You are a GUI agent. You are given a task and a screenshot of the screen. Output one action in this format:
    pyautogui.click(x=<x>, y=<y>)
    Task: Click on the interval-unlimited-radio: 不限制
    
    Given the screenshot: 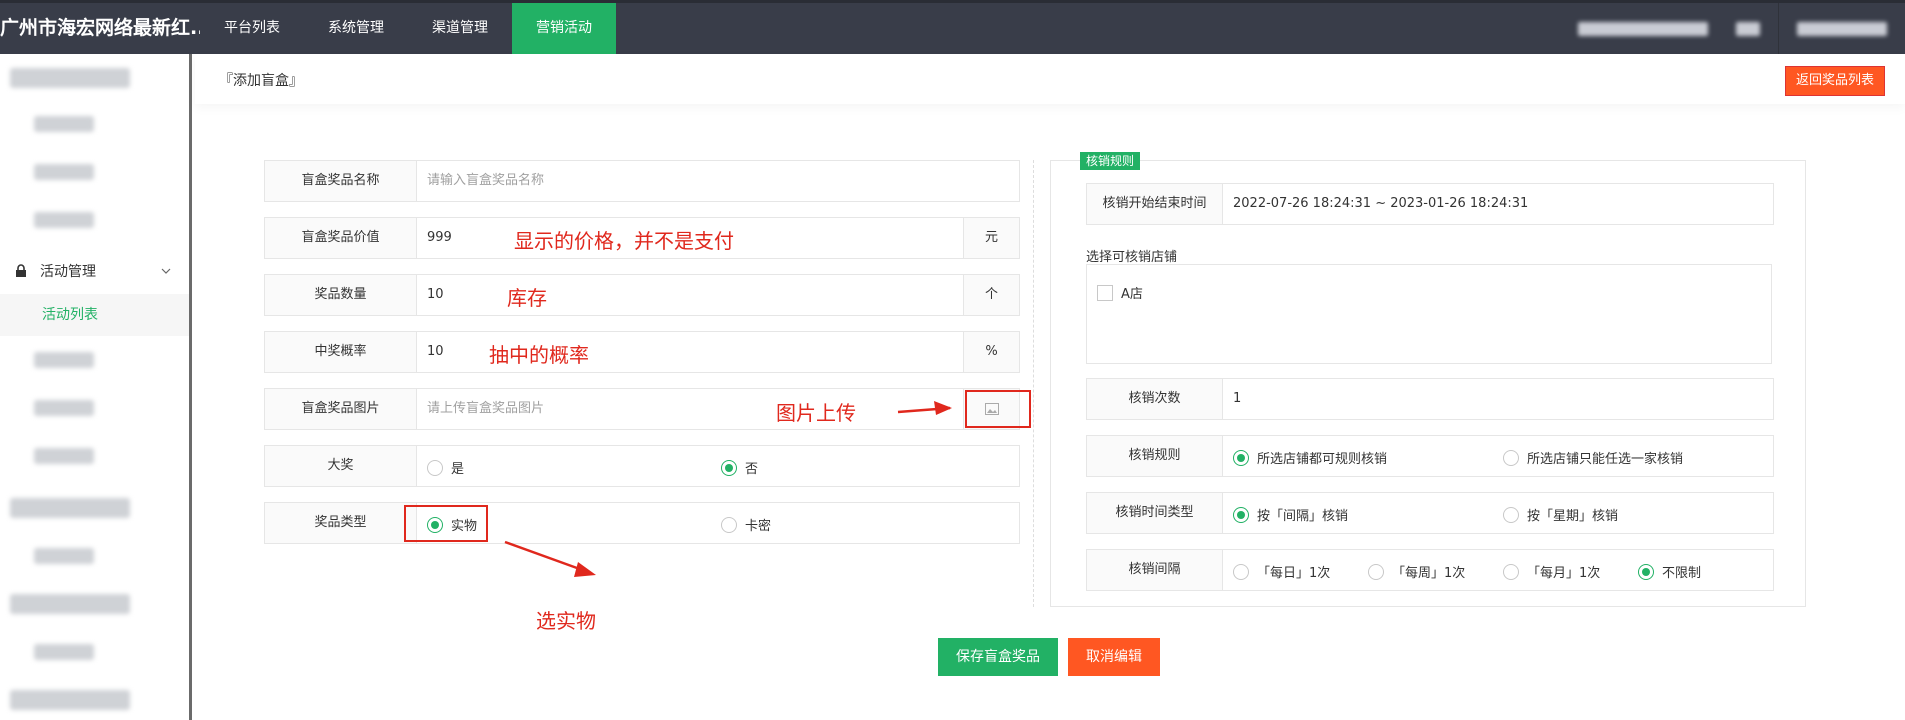 What is the action you would take?
    pyautogui.click(x=1669, y=571)
    